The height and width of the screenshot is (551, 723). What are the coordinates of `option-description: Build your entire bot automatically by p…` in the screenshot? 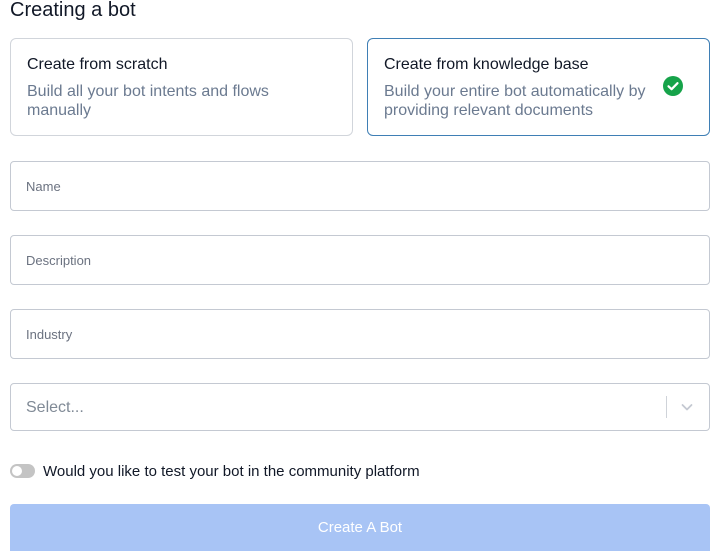 It's located at (515, 101).